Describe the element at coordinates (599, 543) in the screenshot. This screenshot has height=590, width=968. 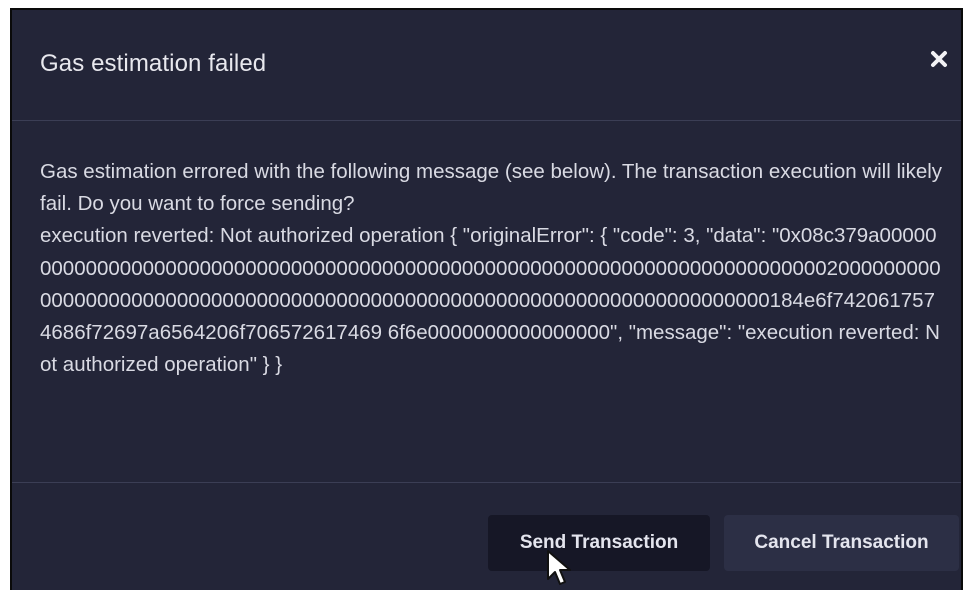
I see `send-transaction-button: Send Transaction` at that location.